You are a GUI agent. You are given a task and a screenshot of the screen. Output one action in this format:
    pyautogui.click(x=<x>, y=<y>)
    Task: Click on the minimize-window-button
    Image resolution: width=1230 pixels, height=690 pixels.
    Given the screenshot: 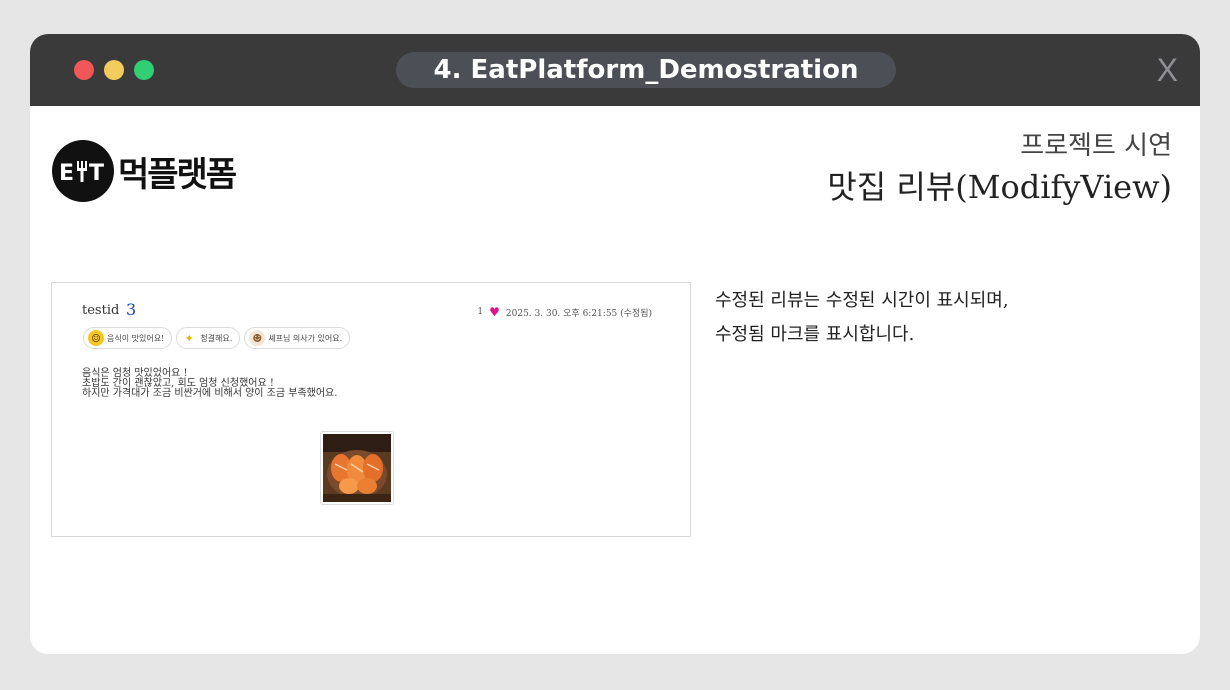 What is the action you would take?
    pyautogui.click(x=114, y=70)
    